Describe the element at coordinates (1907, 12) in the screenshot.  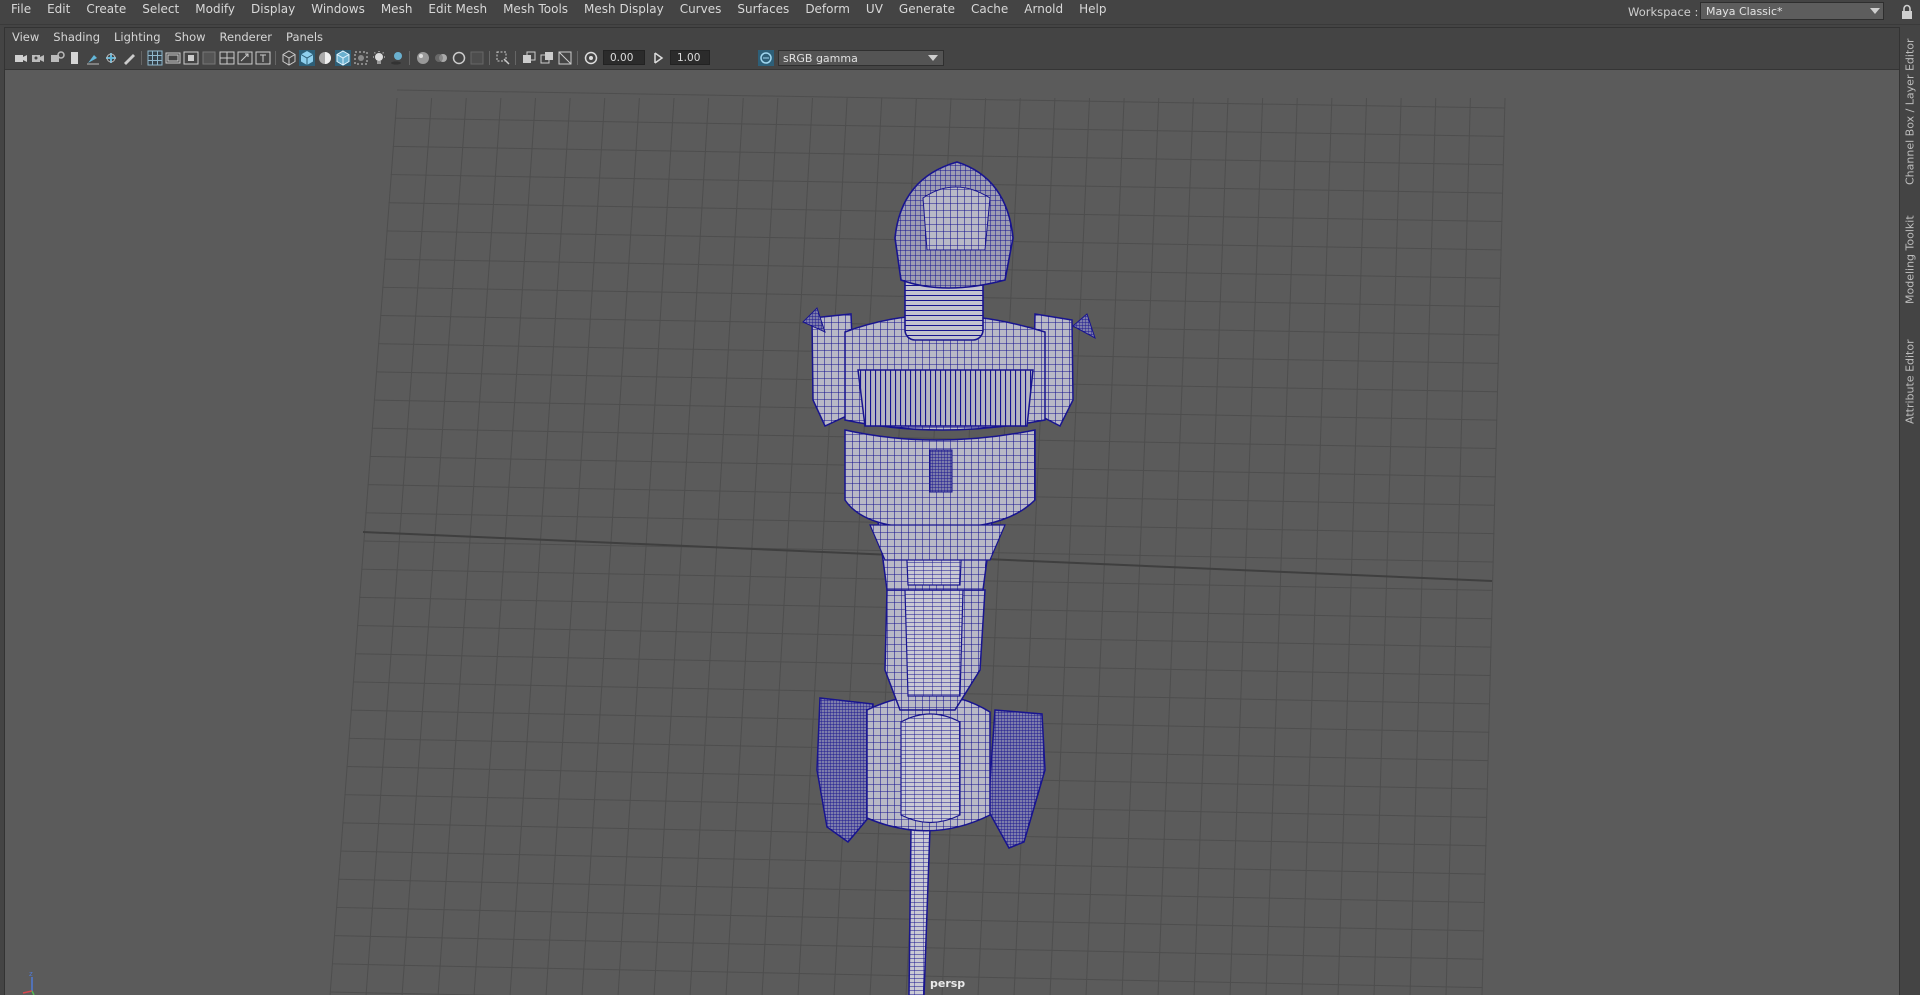
I see `lock-icon` at that location.